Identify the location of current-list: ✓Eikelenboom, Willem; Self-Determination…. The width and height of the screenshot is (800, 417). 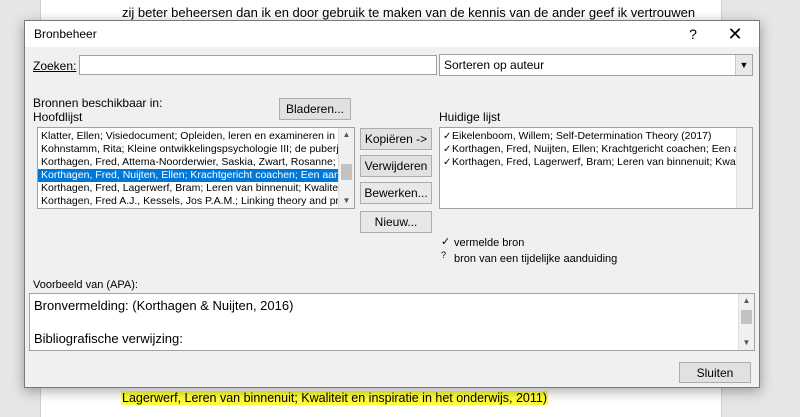
(596, 168).